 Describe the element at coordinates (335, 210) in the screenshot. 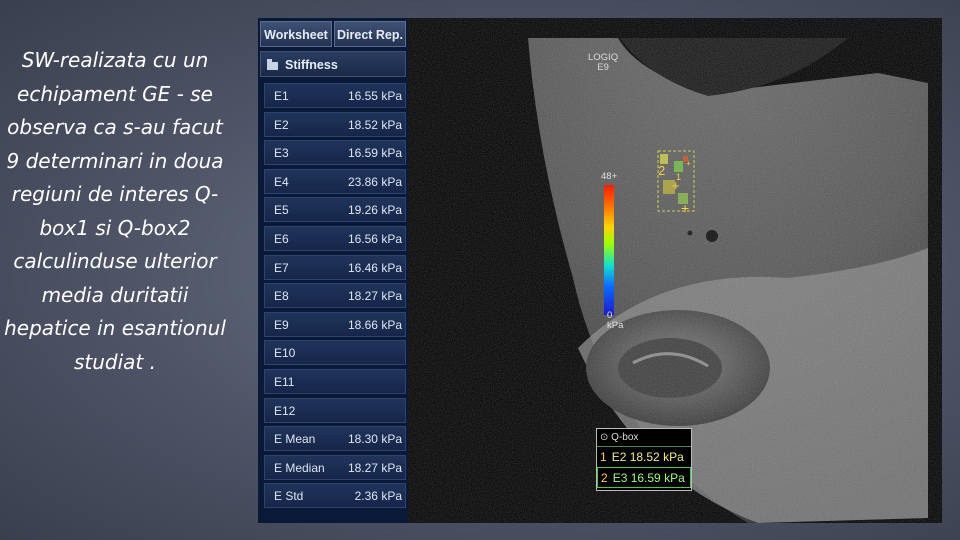

I see `measurement-row: E5 19.26 kPa` at that location.